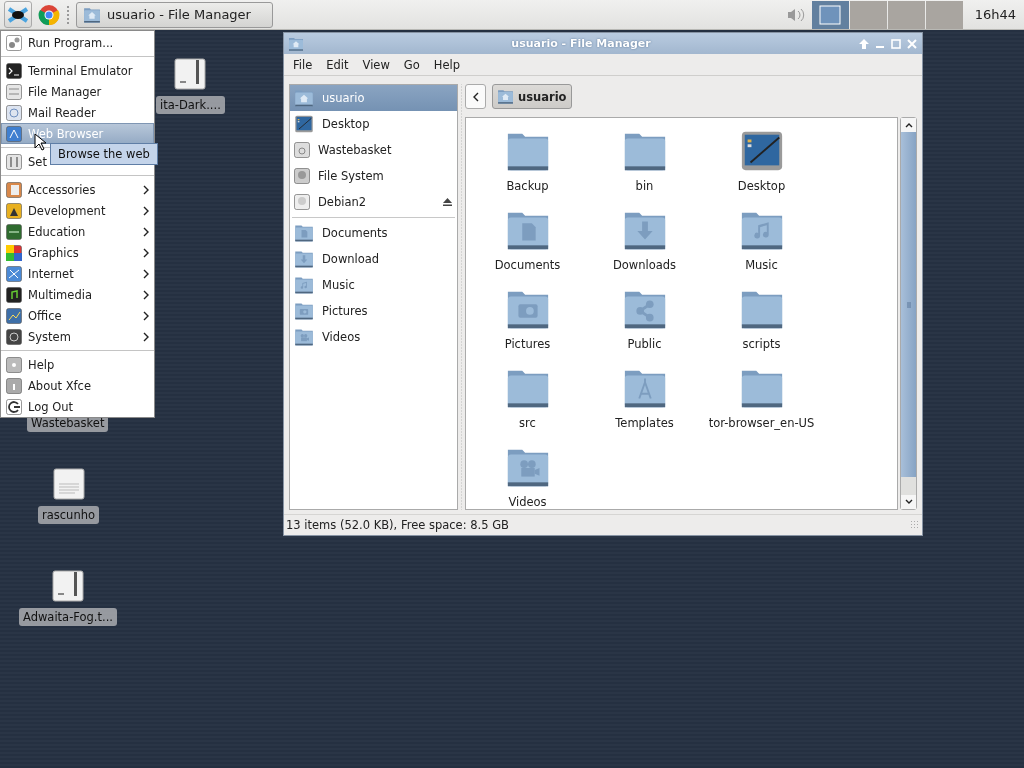 This screenshot has width=1024, height=768. I want to click on status-text: 13 items (52.0 KB), Free space: 8.5 GB, so click(397, 525).